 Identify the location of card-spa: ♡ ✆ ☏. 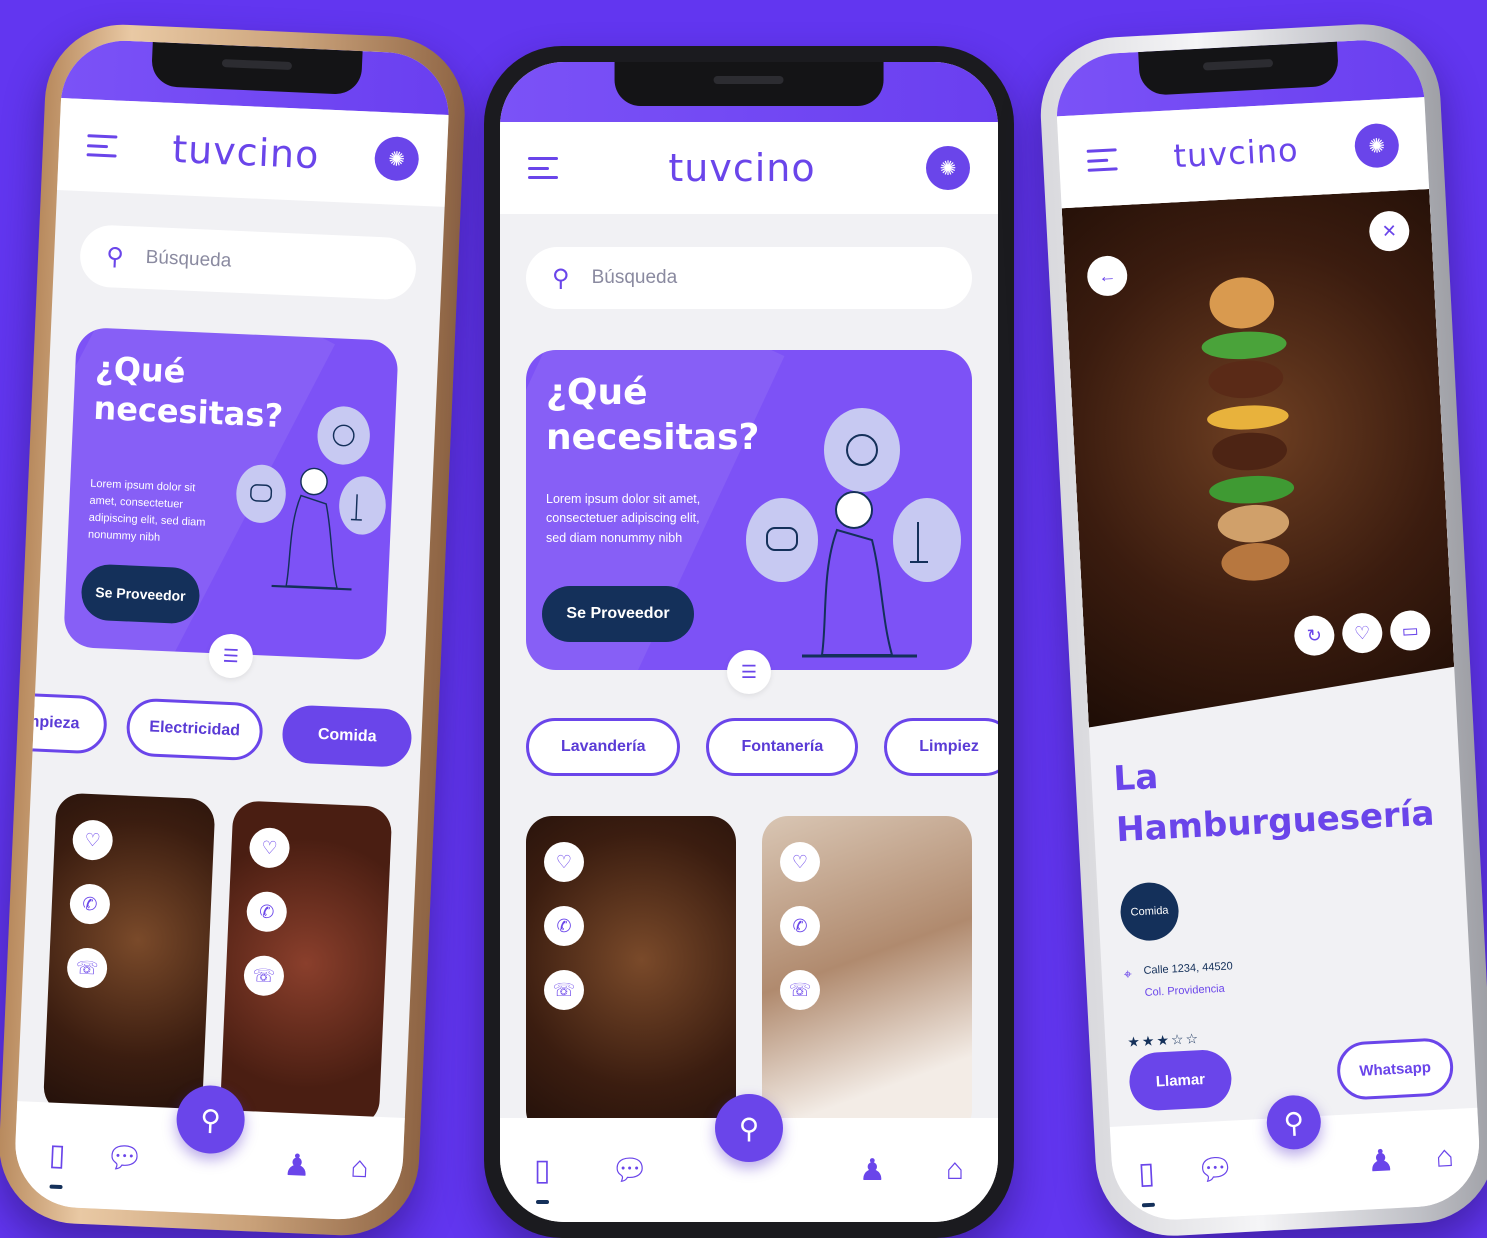
(867, 976).